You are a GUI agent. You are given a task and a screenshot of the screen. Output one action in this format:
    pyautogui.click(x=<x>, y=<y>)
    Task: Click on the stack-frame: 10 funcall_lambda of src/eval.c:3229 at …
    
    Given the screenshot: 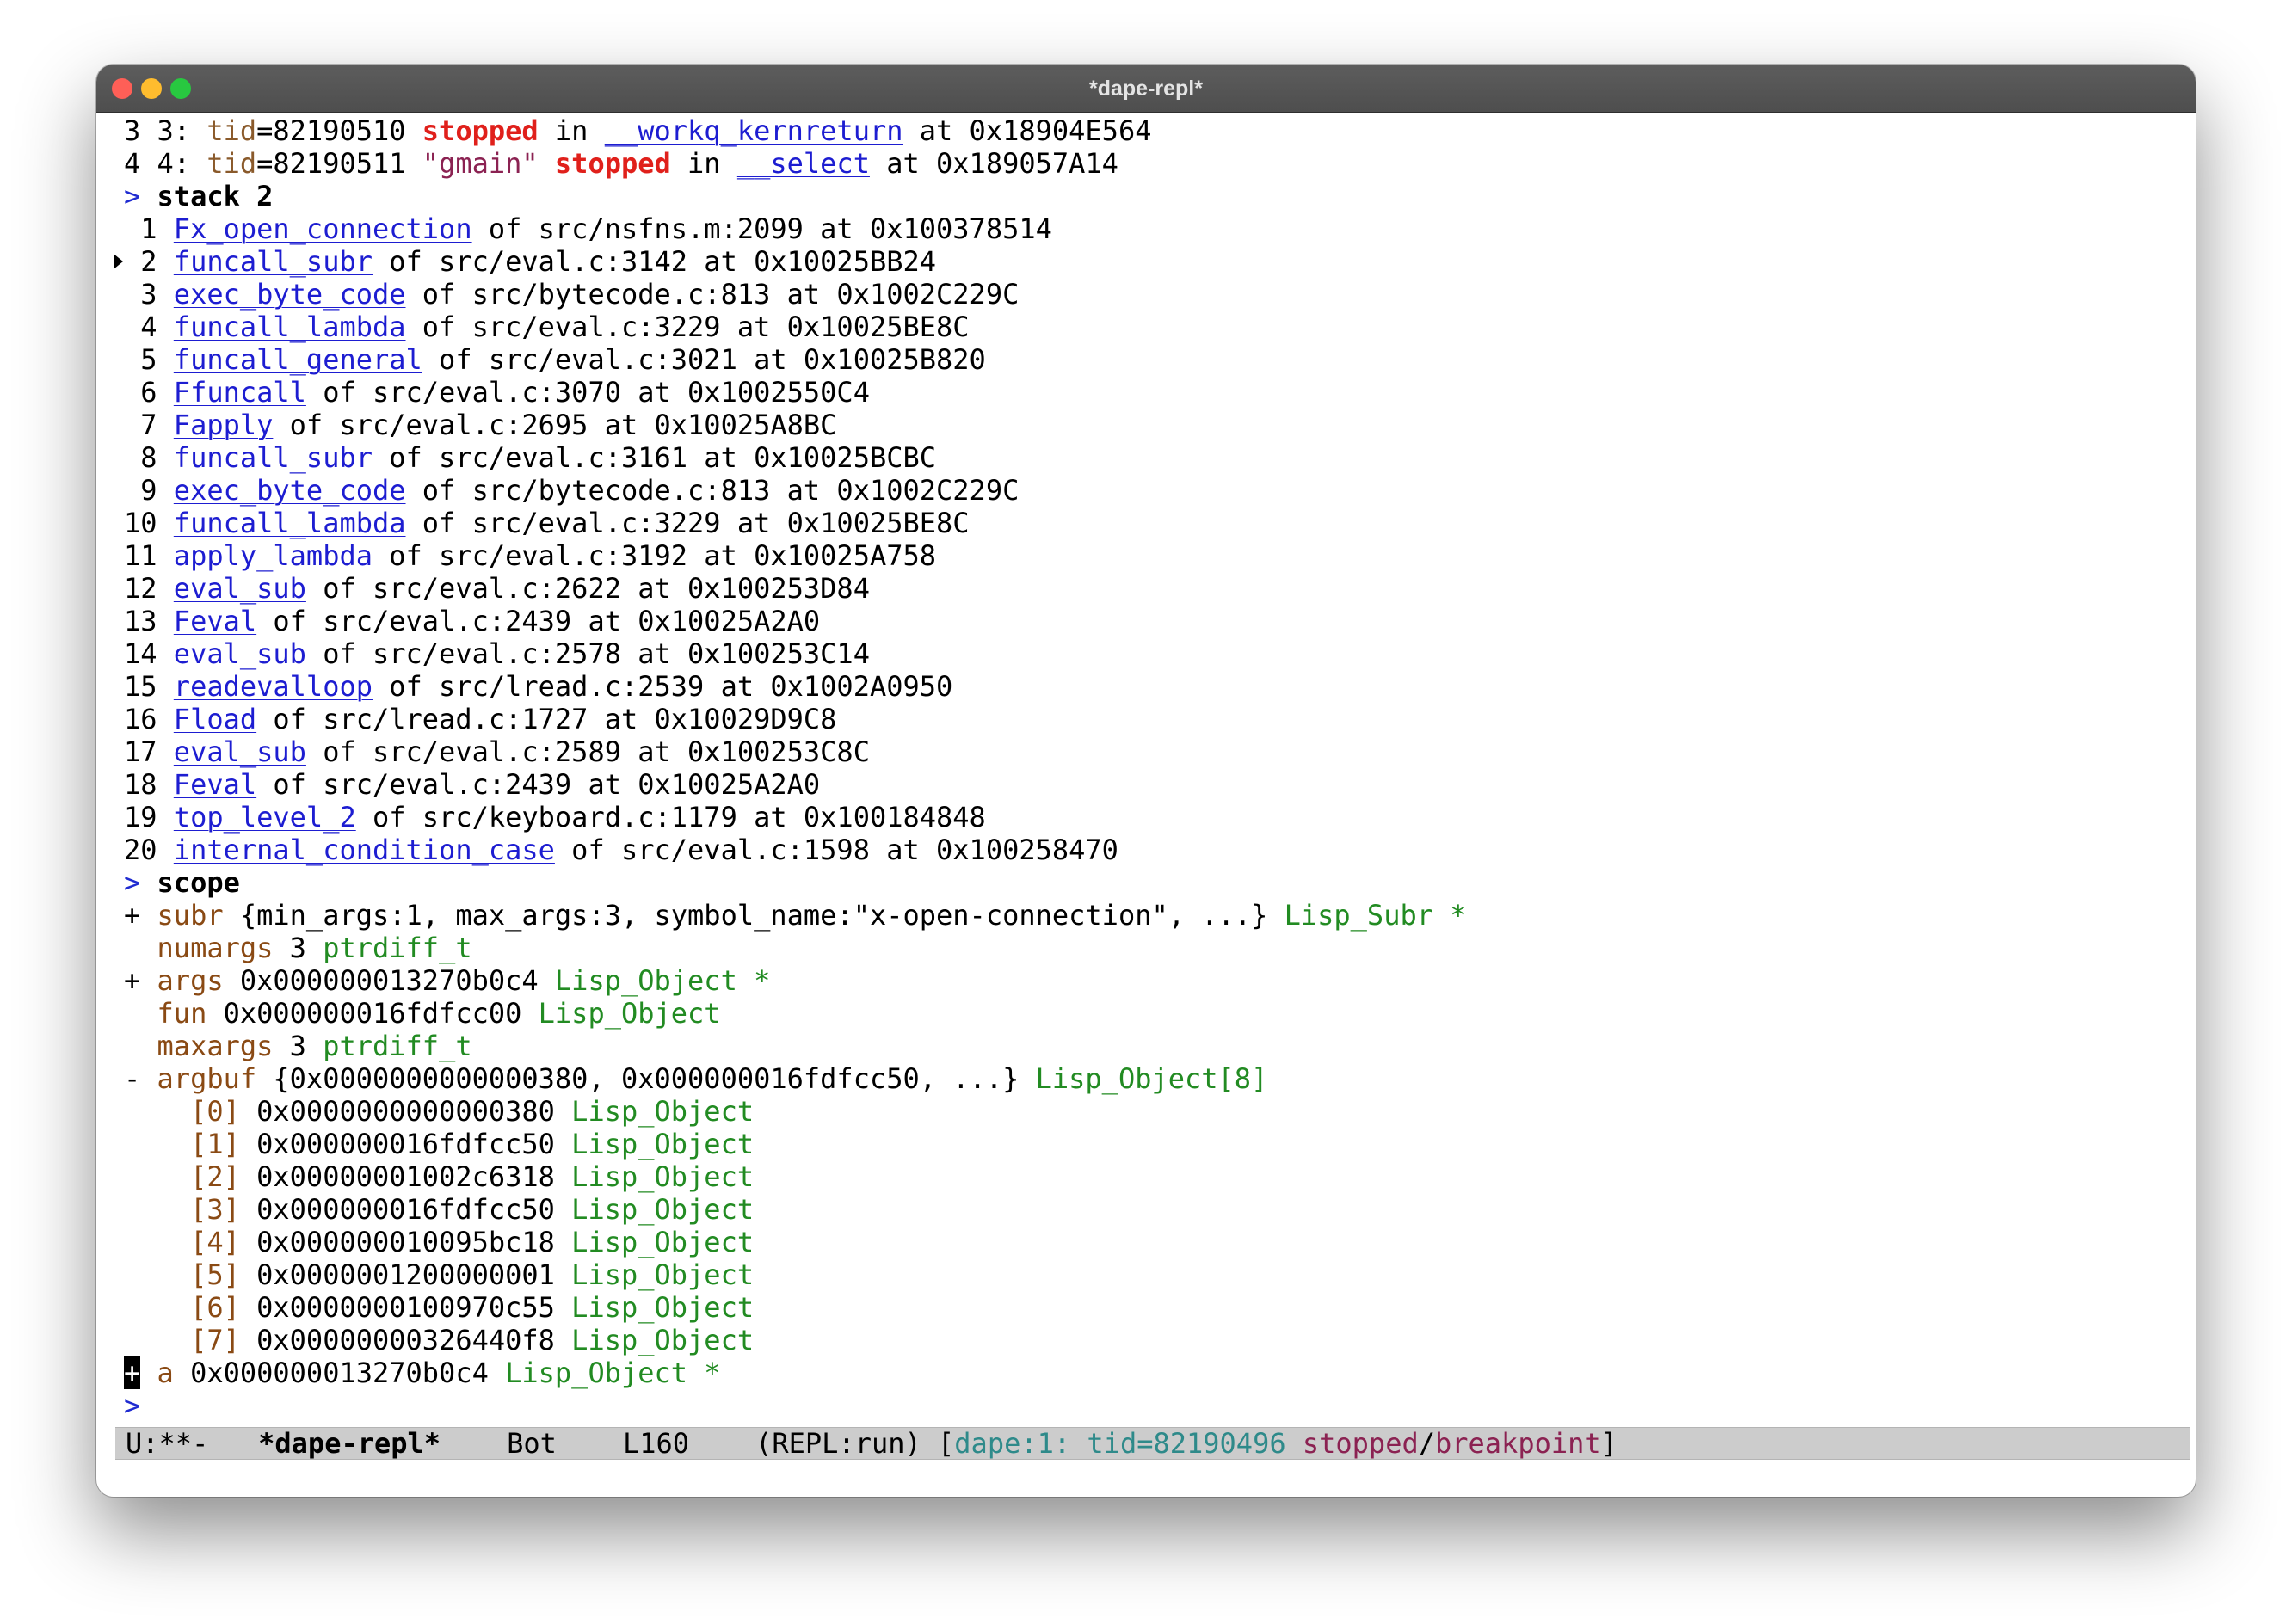 What is the action you would take?
    pyautogui.click(x=1155, y=523)
    